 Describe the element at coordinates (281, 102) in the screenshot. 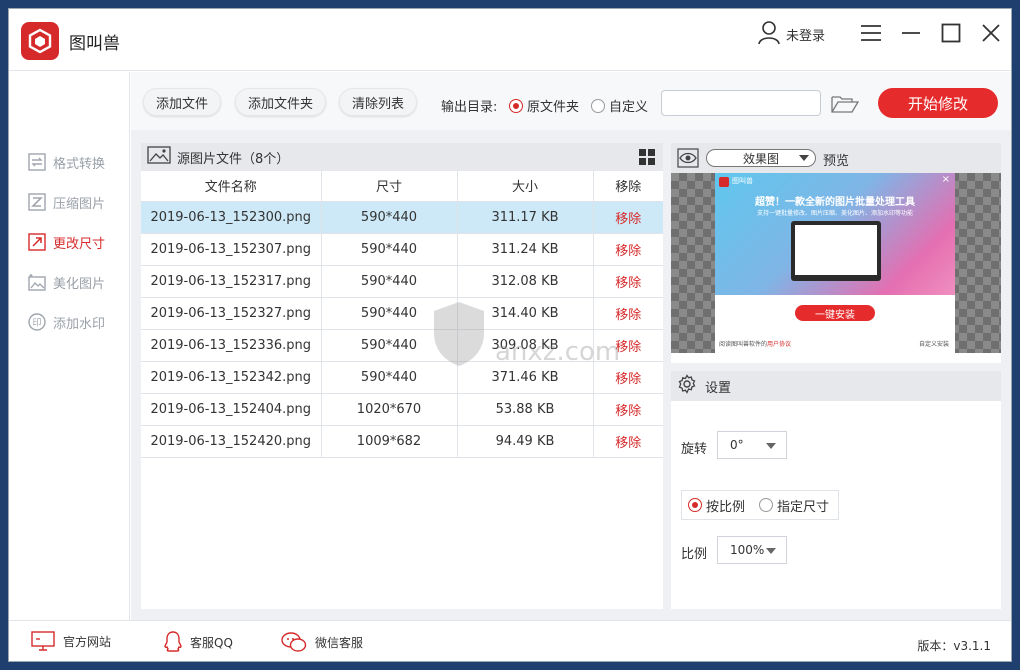

I see `add-folder-button: 添加文件夹` at that location.